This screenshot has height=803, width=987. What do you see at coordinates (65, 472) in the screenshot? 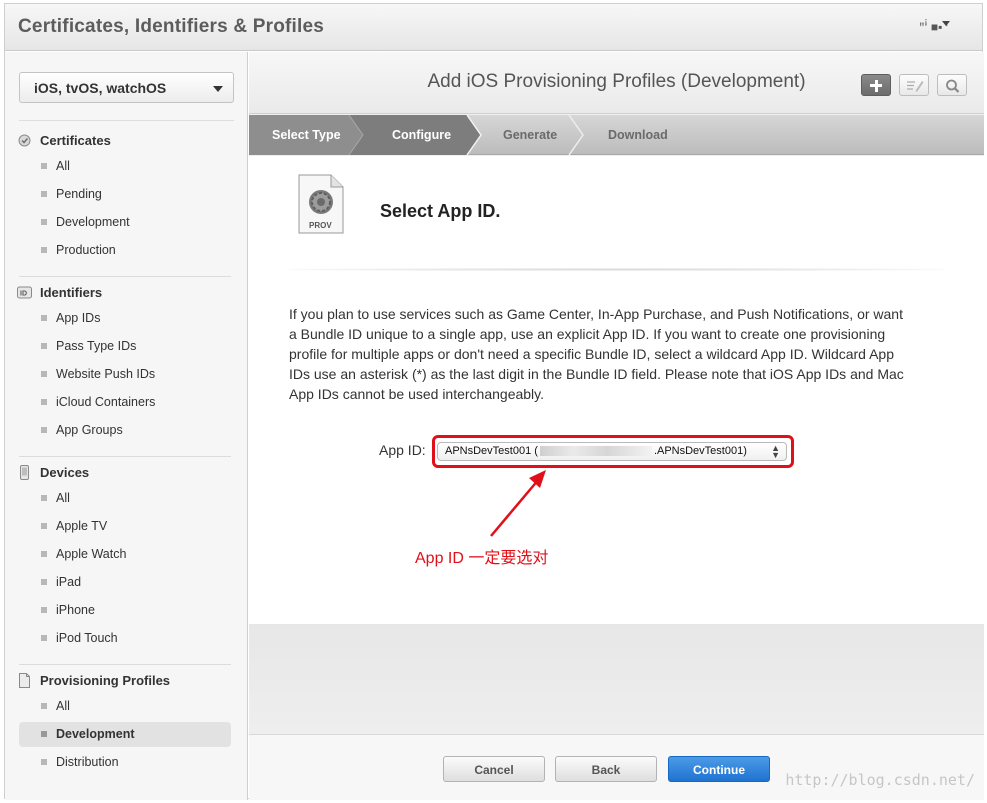
I see `sidebar-heading-label: Devices` at bounding box center [65, 472].